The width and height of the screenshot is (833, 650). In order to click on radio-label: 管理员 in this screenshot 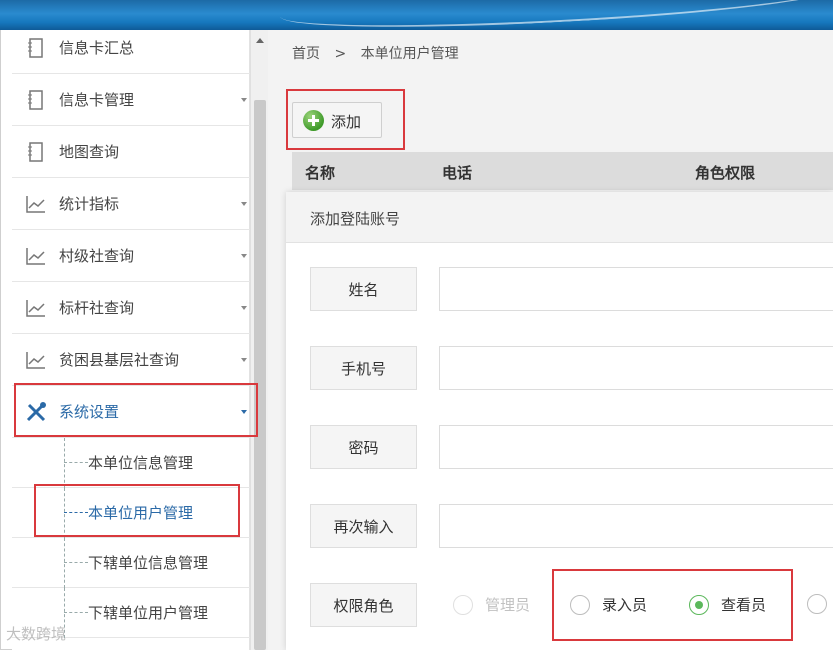, I will do `click(508, 605)`.